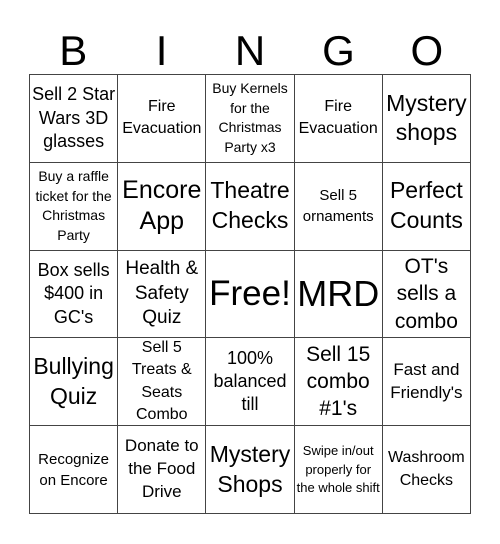 The height and width of the screenshot is (544, 500). Describe the element at coordinates (250, 382) in the screenshot. I see `bingo-cell: 100% balanced till` at that location.